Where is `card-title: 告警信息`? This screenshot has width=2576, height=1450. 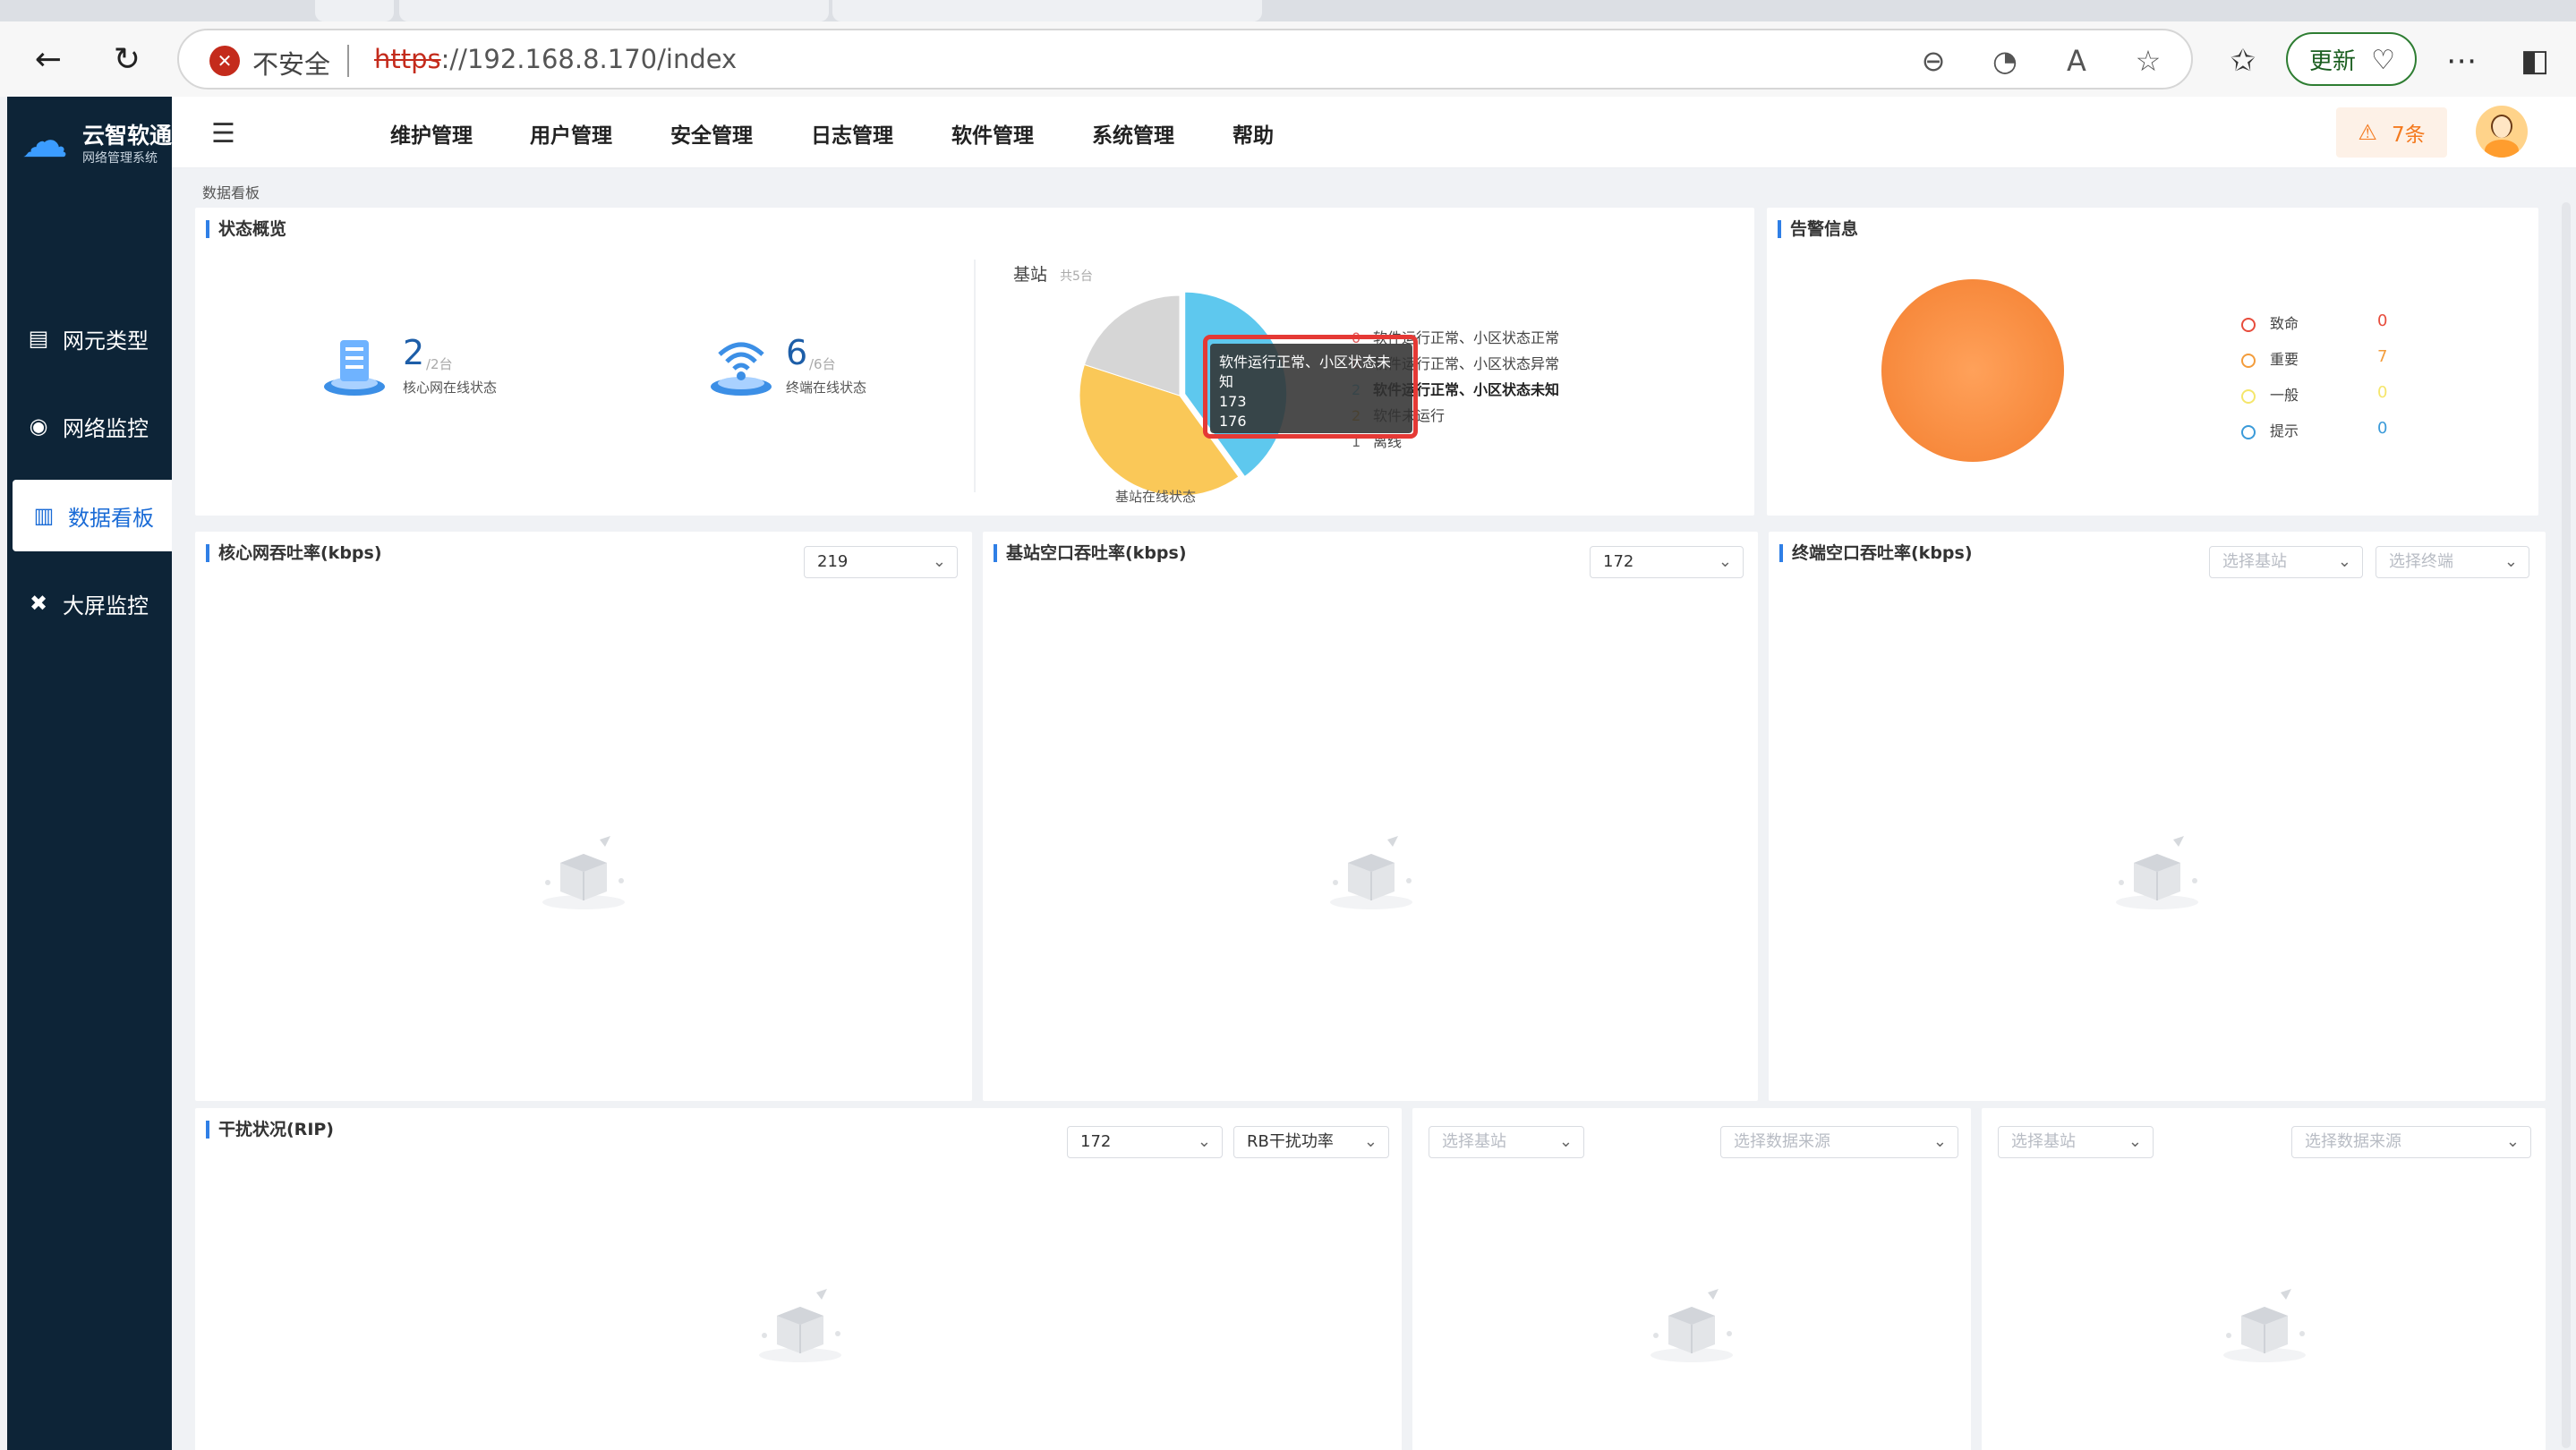
card-title: 告警信息 is located at coordinates (1818, 229).